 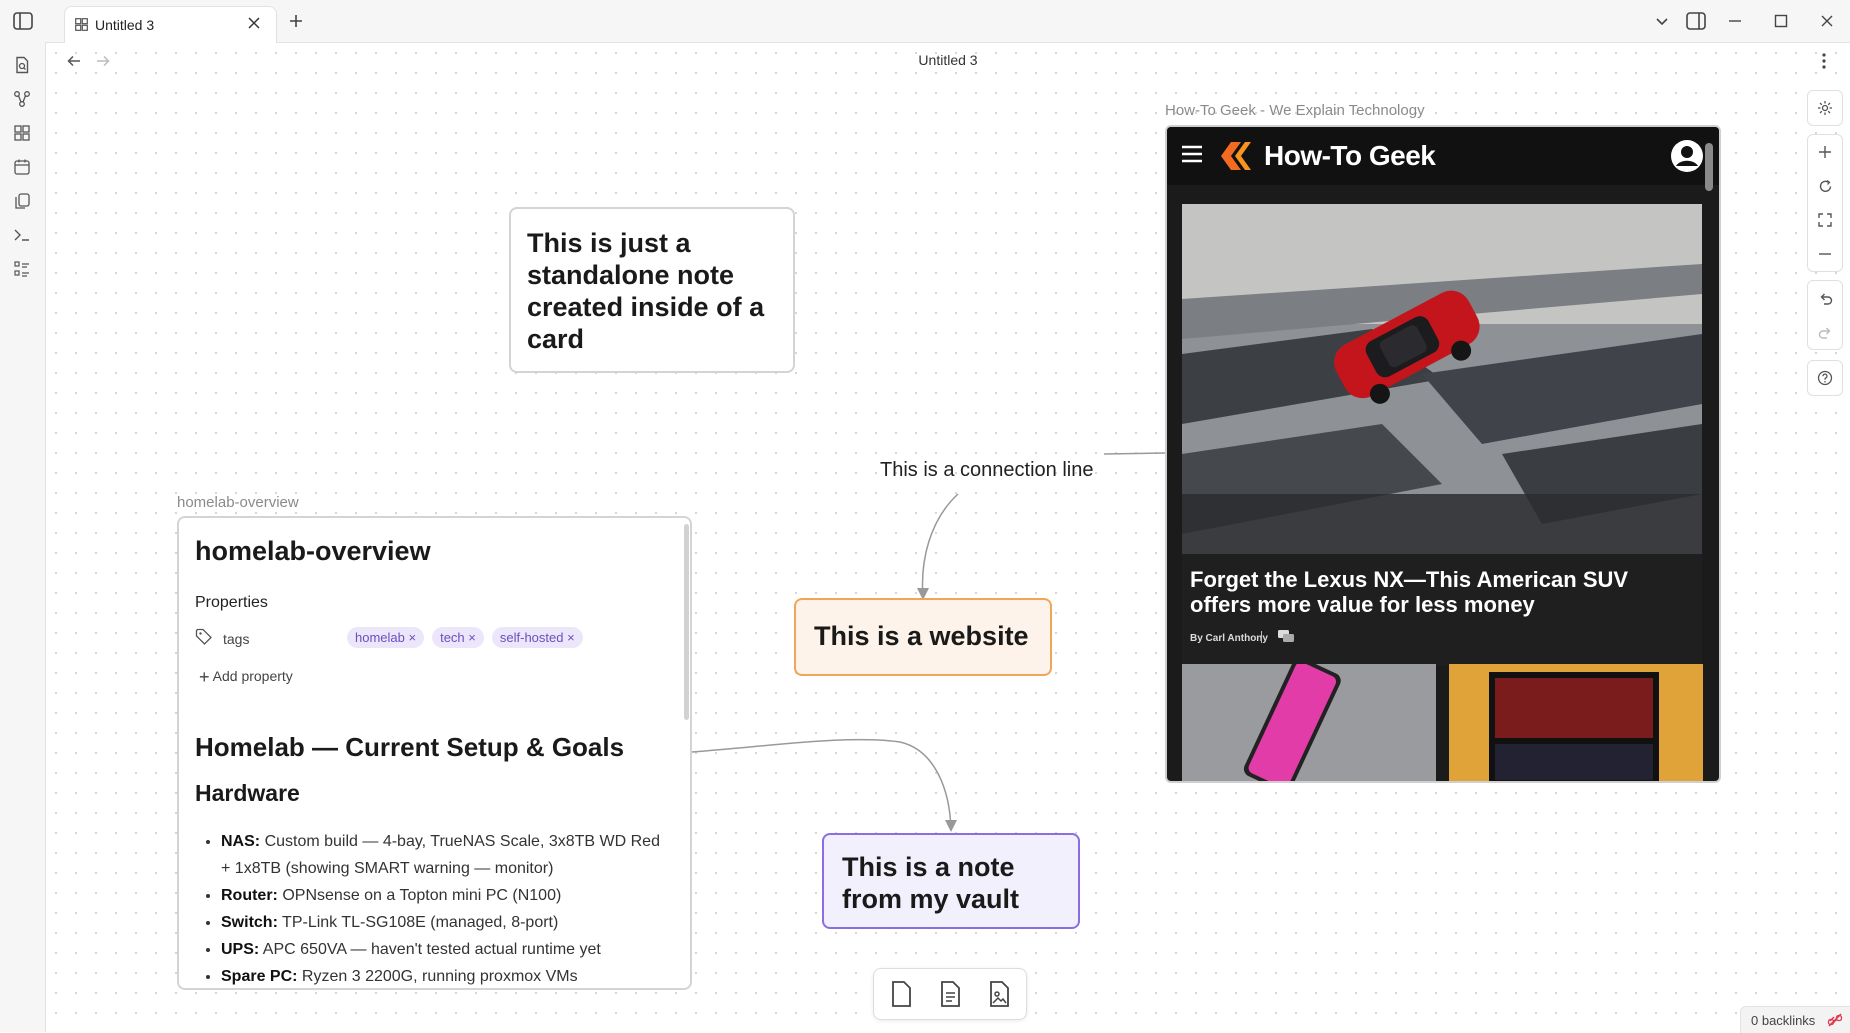 I want to click on htg-logo-icon, so click(x=1235, y=156).